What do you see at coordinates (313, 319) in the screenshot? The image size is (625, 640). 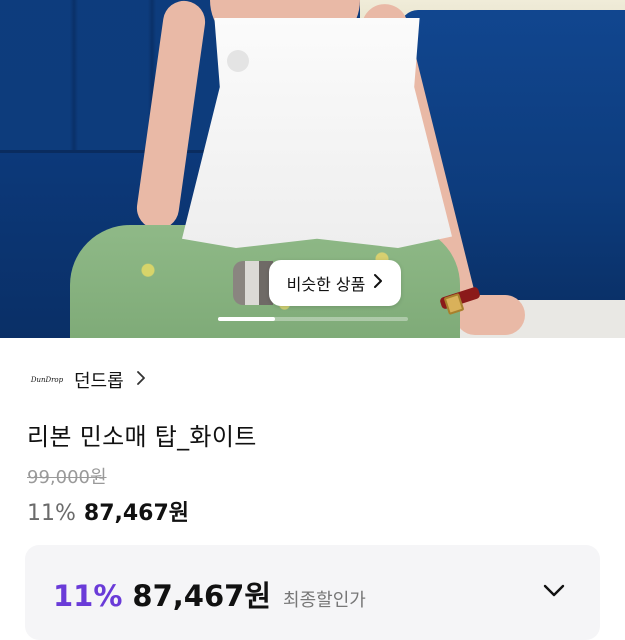 I see `image-pager` at bounding box center [313, 319].